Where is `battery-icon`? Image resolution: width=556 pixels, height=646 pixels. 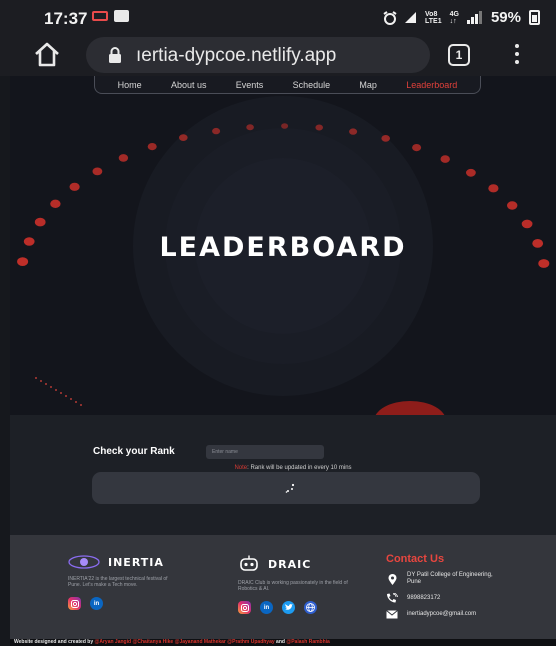 battery-icon is located at coordinates (534, 17).